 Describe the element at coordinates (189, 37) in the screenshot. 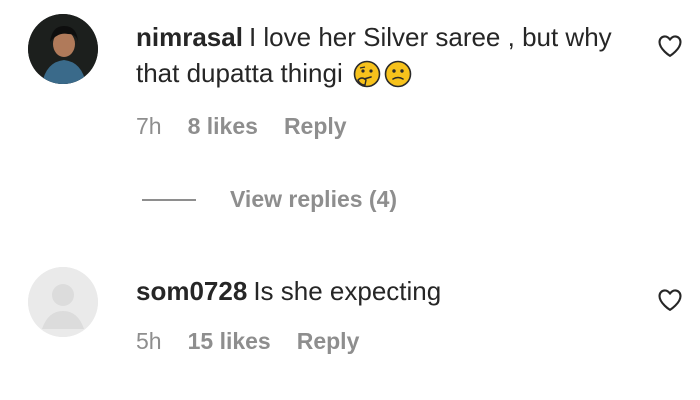

I see `comment-username: nimrasal` at that location.